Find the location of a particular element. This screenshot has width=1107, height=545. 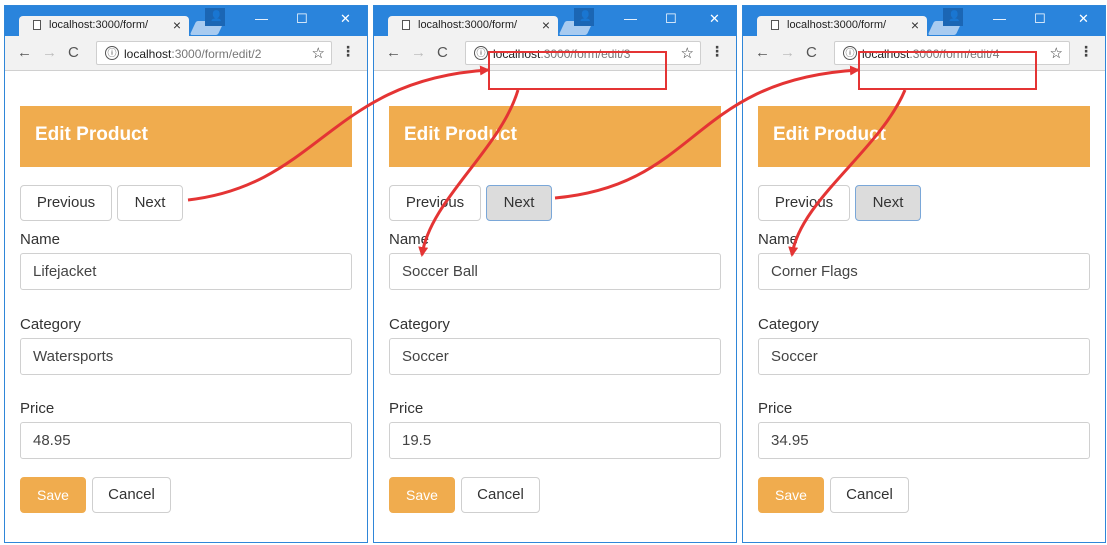

name-field: Lifejacket is located at coordinates (186, 271).